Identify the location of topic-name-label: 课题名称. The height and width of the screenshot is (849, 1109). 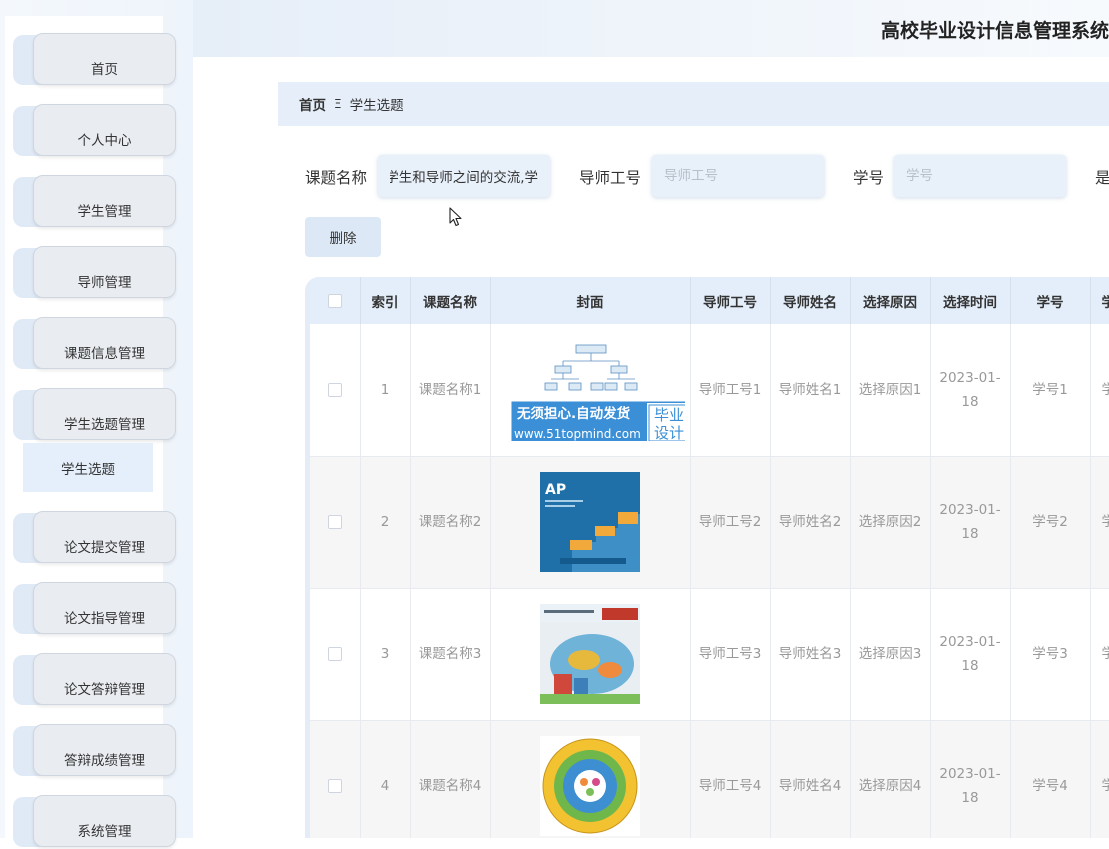
(336, 178).